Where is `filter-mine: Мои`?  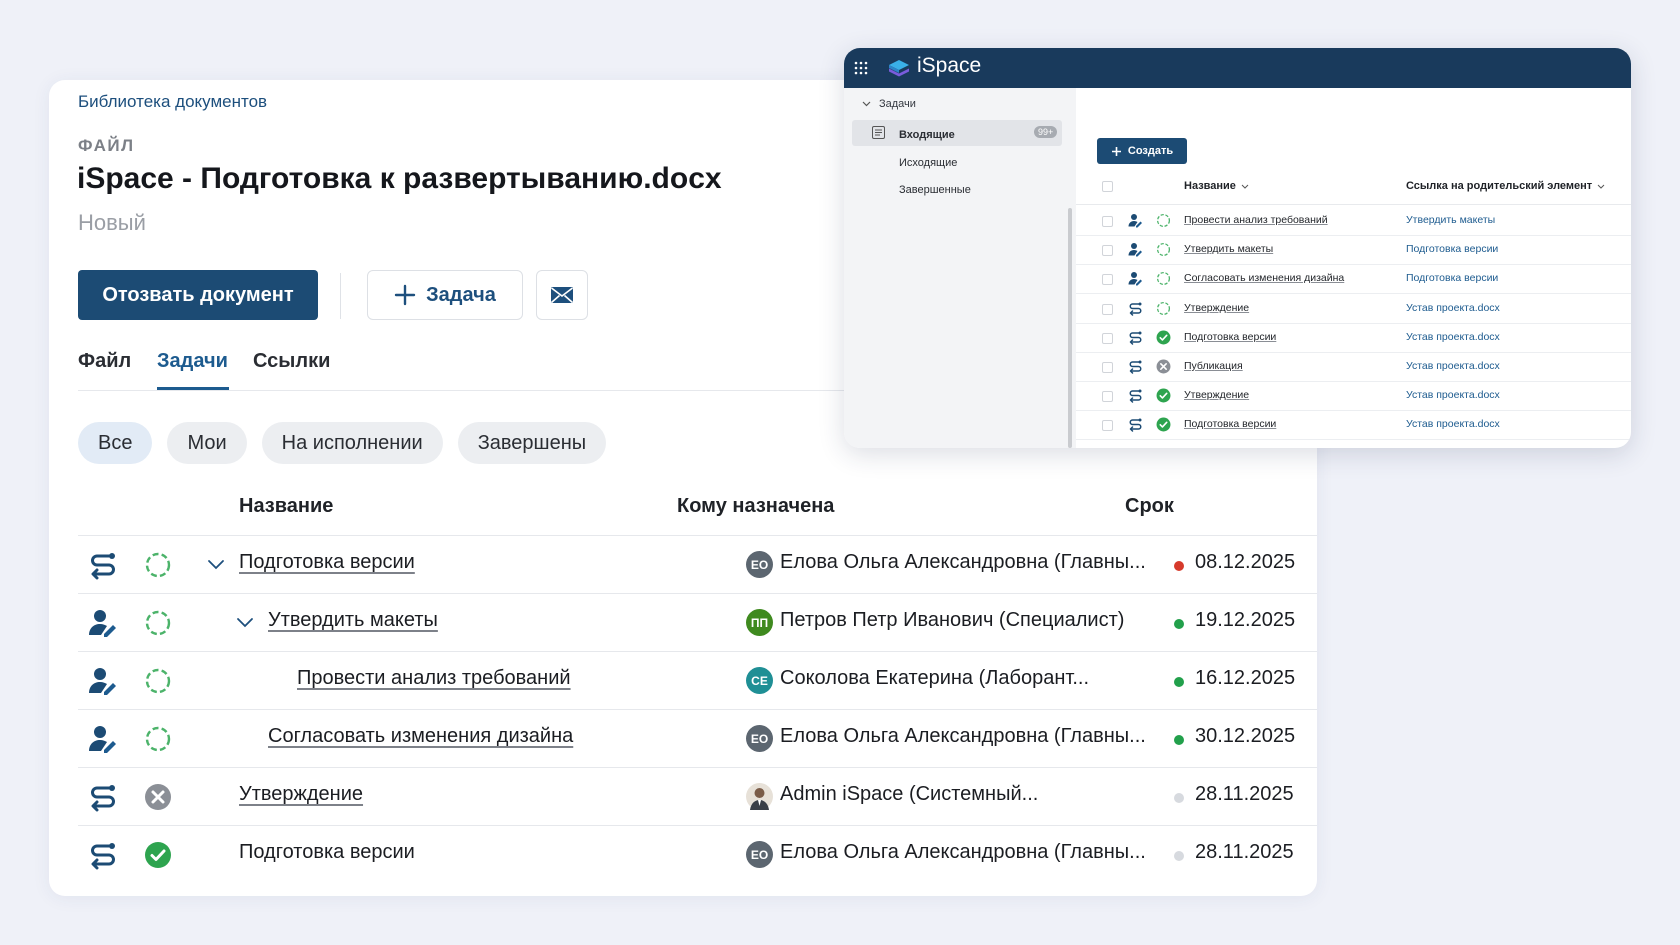
filter-mine: Мои is located at coordinates (207, 443).